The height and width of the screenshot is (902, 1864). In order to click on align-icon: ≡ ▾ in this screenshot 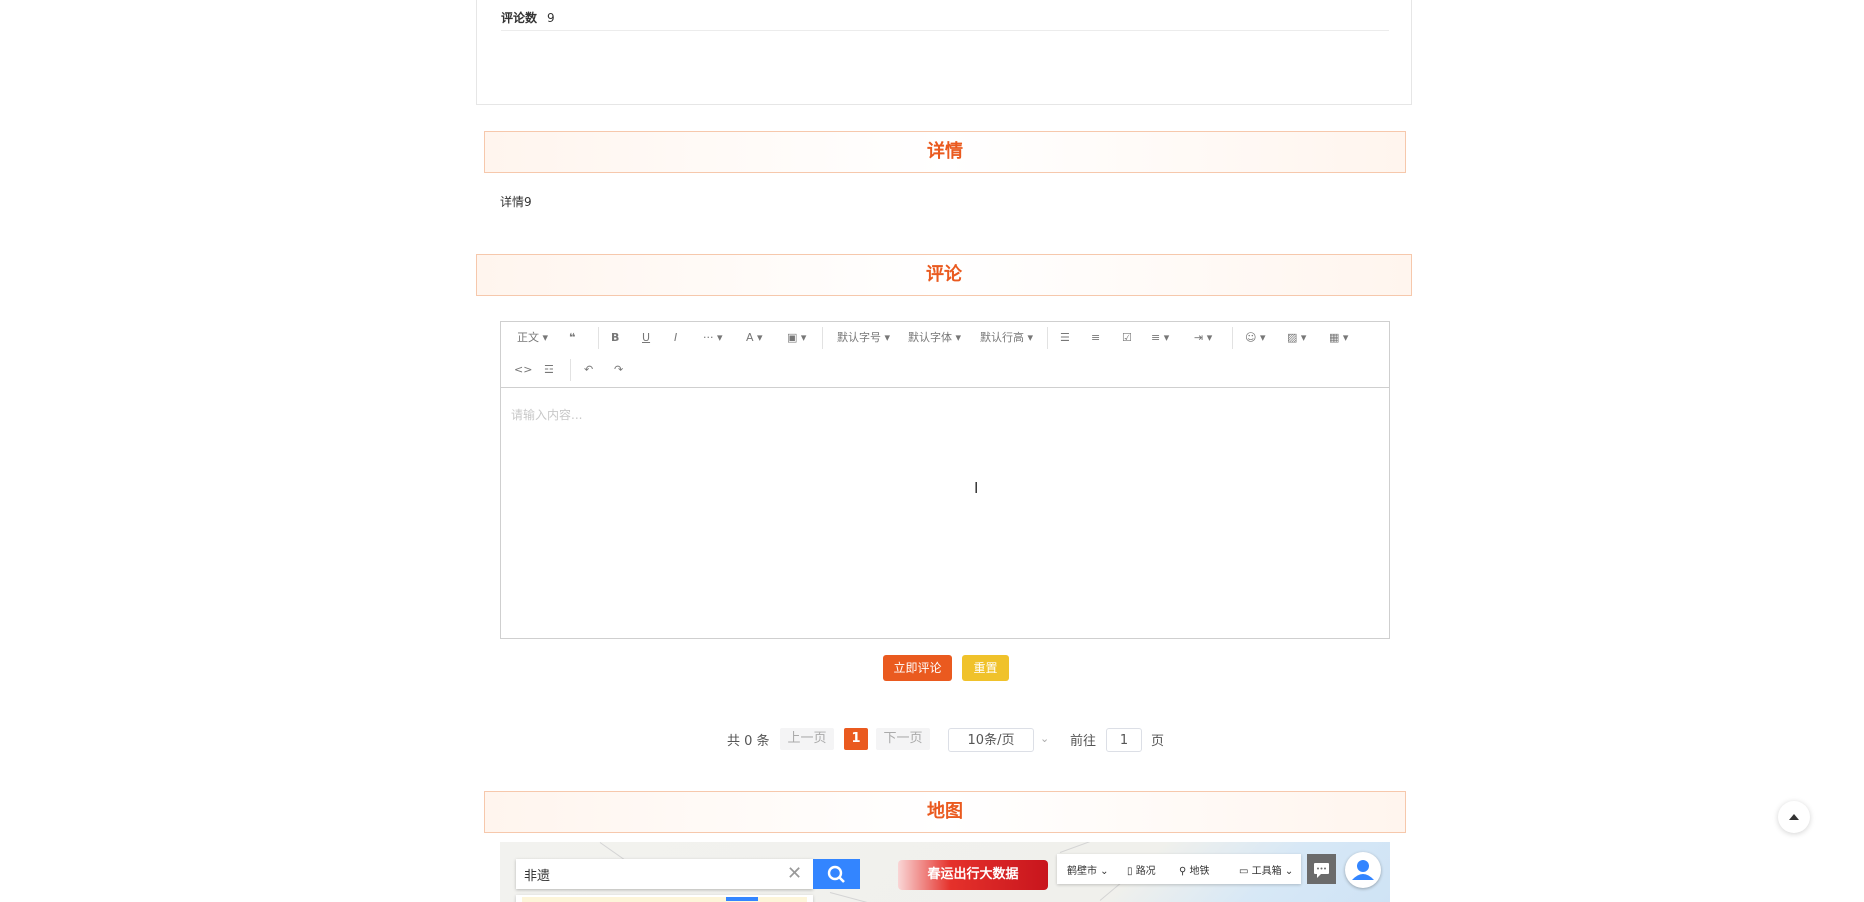, I will do `click(1160, 338)`.